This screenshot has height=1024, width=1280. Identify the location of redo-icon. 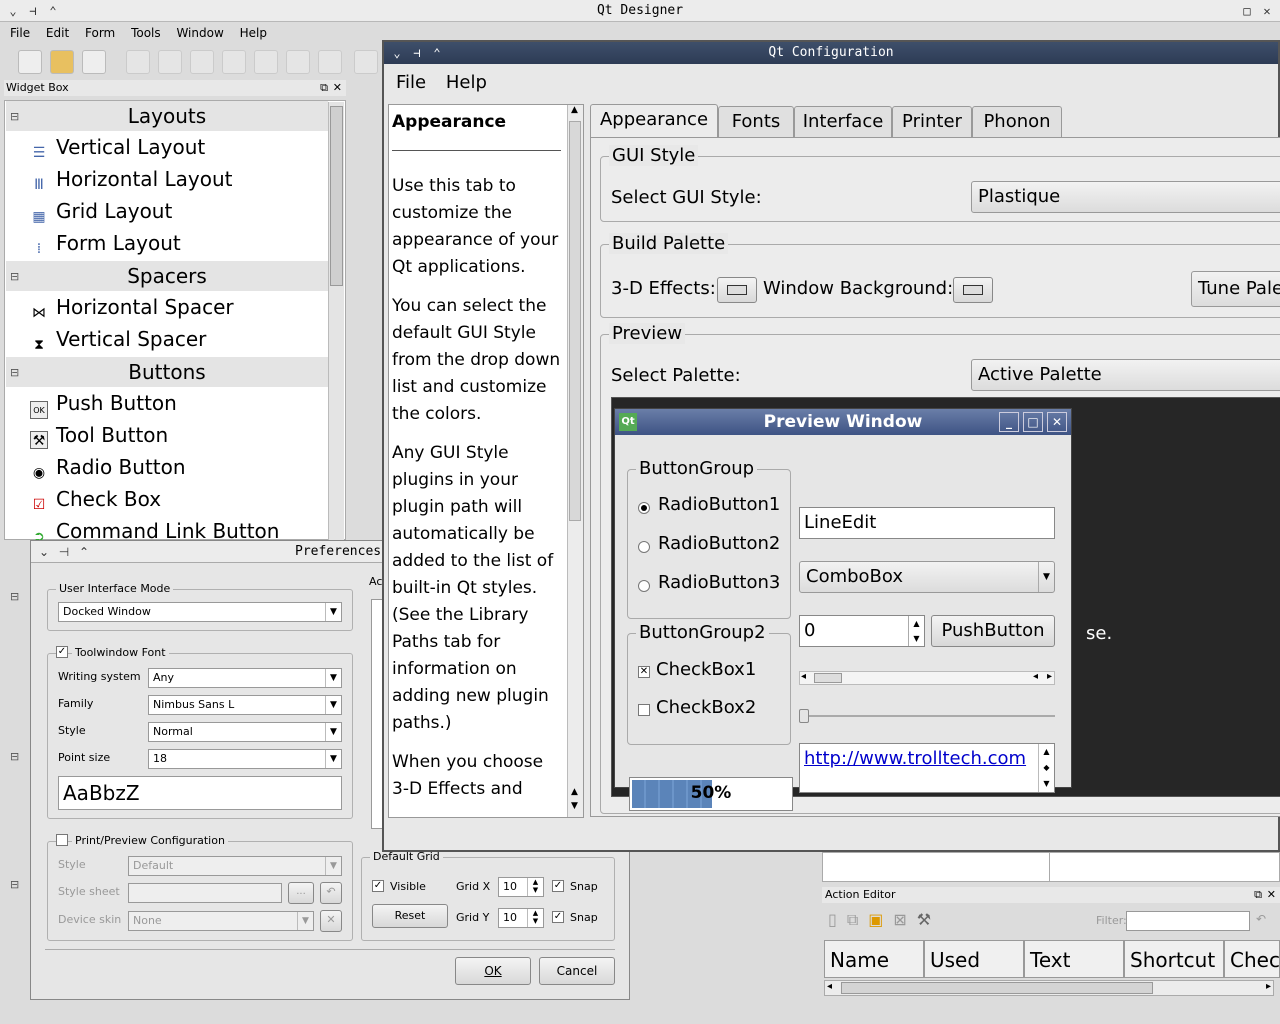
(170, 62).